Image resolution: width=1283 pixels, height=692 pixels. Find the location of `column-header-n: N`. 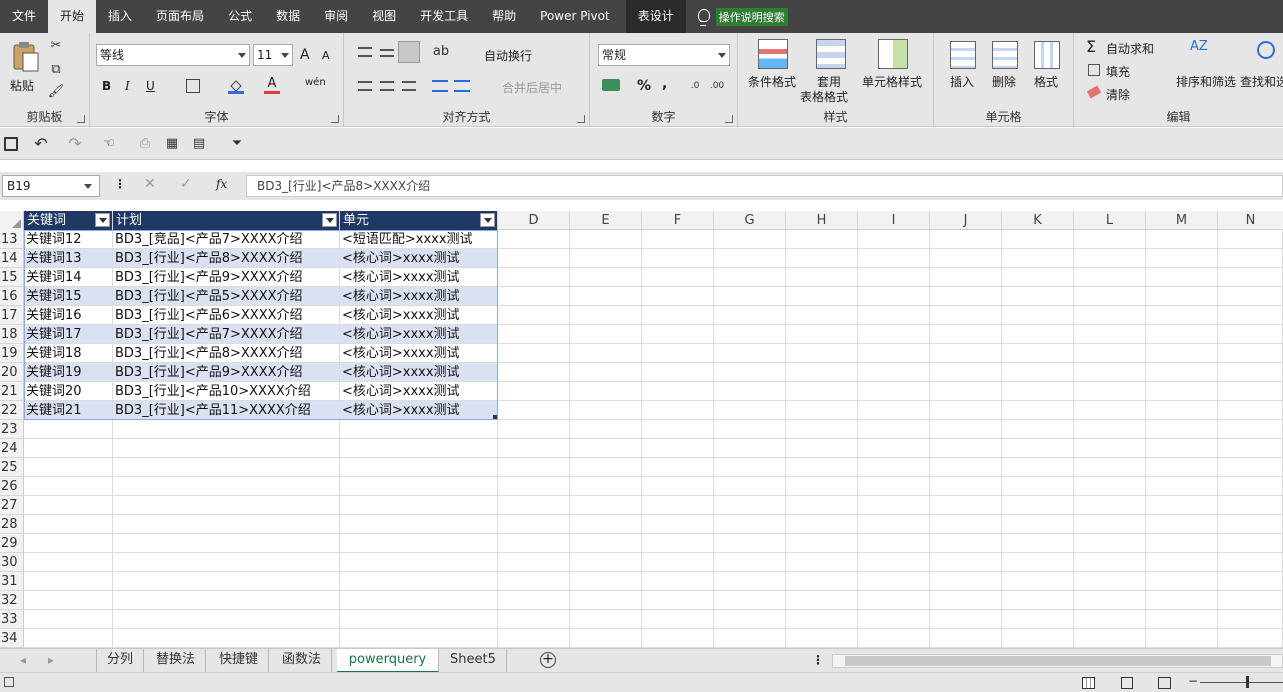

column-header-n: N is located at coordinates (1250, 220).